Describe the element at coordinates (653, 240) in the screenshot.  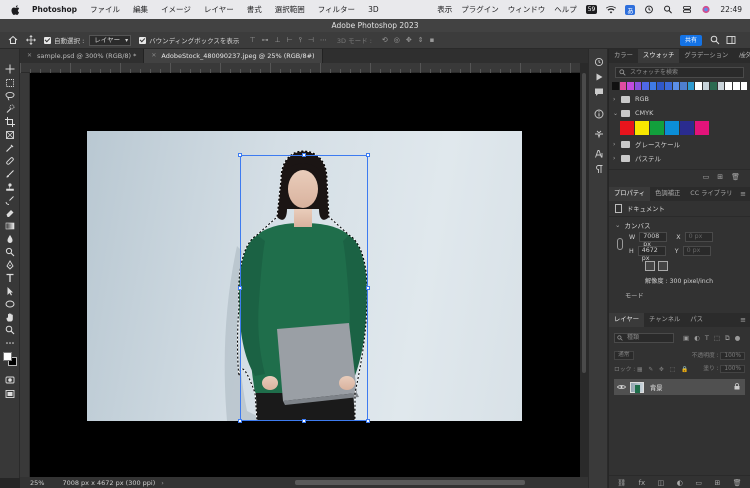
I see `width-field: 7008 px` at that location.